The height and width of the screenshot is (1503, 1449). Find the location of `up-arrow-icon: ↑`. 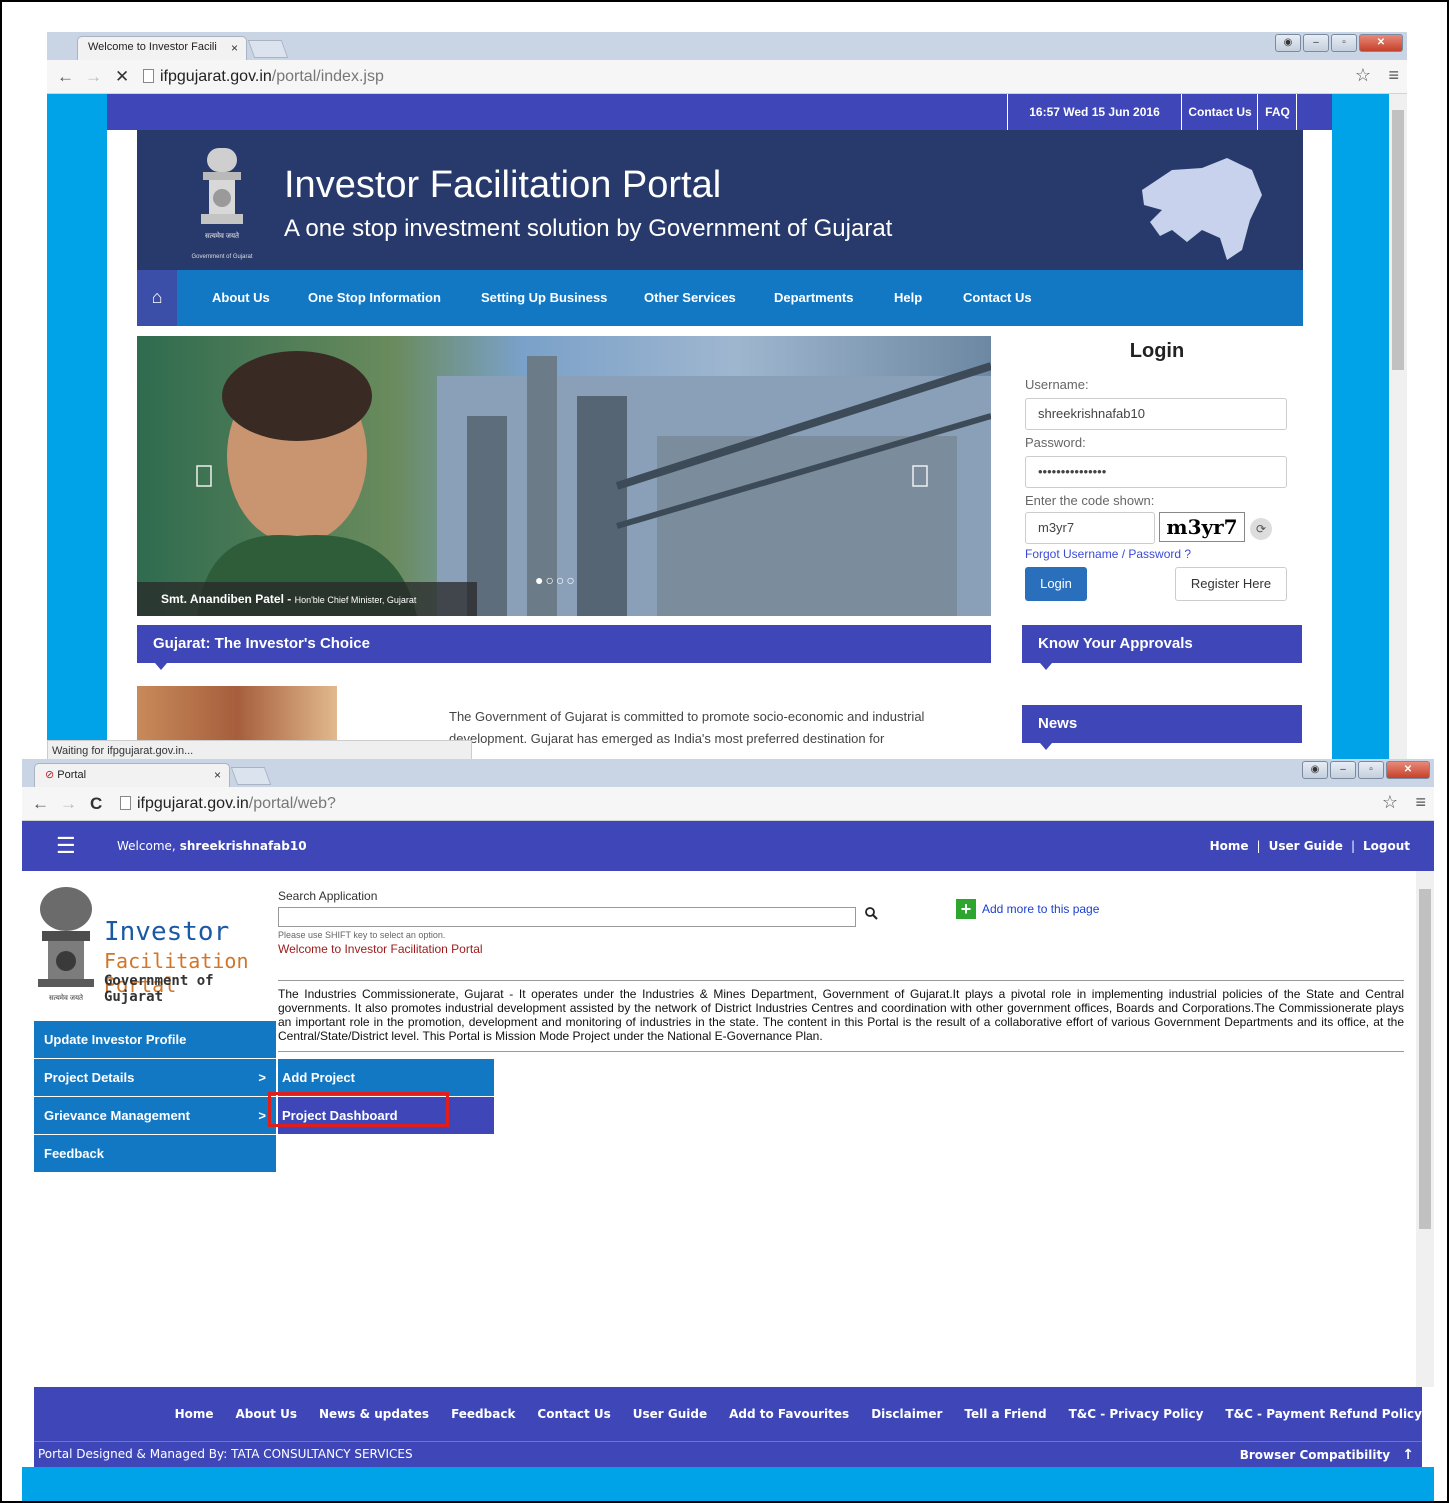

up-arrow-icon: ↑ is located at coordinates (1408, 1455).